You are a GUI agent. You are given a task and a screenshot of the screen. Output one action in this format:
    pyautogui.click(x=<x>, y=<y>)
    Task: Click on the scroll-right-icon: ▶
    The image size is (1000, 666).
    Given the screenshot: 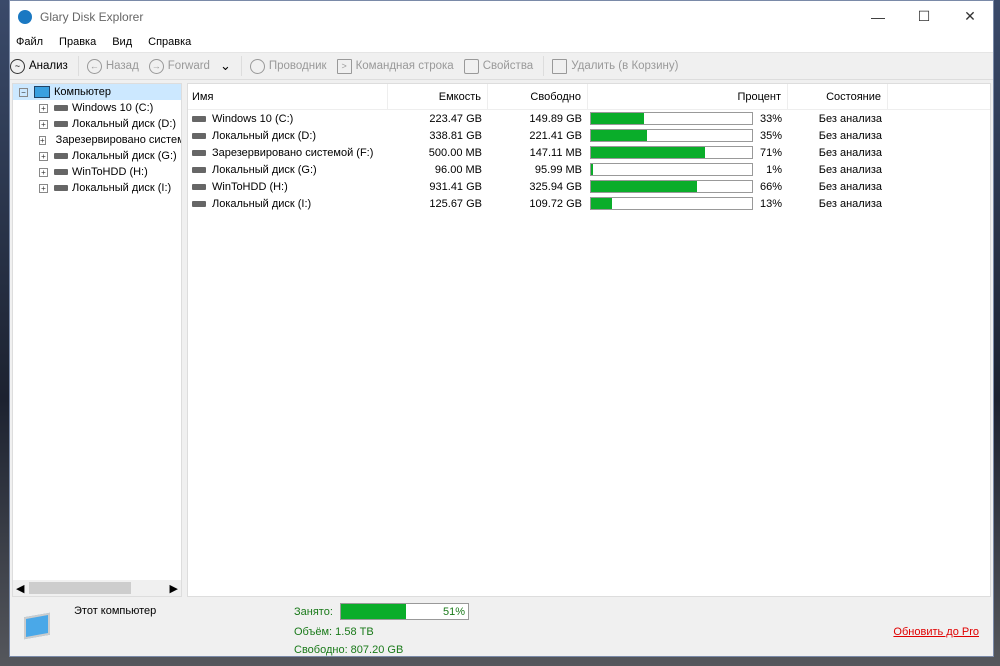 What is the action you would take?
    pyautogui.click(x=174, y=588)
    